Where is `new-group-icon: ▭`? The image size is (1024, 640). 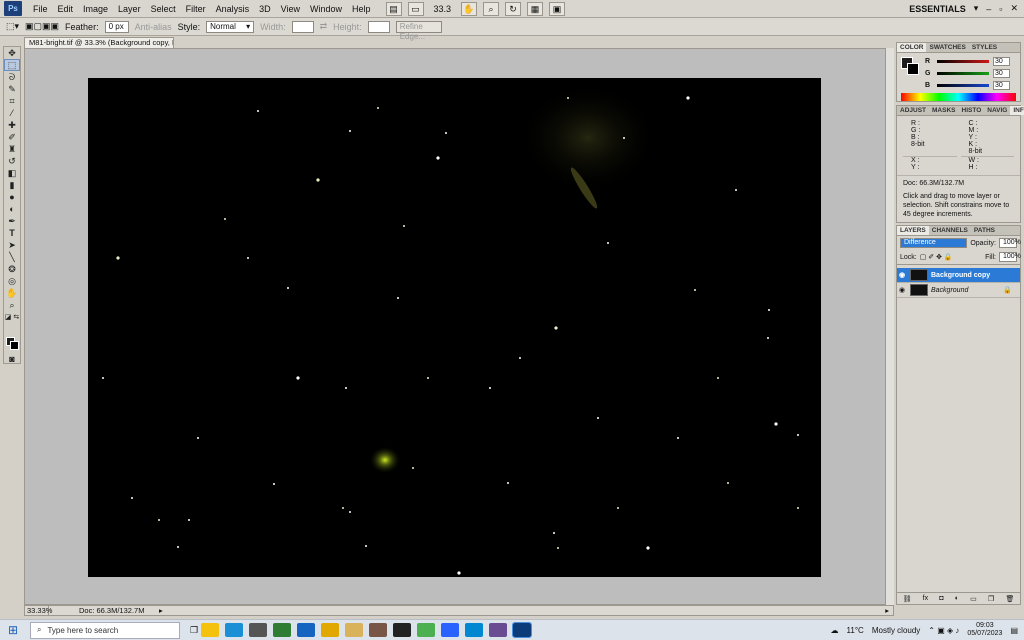
new-group-icon: ▭ is located at coordinates (973, 599).